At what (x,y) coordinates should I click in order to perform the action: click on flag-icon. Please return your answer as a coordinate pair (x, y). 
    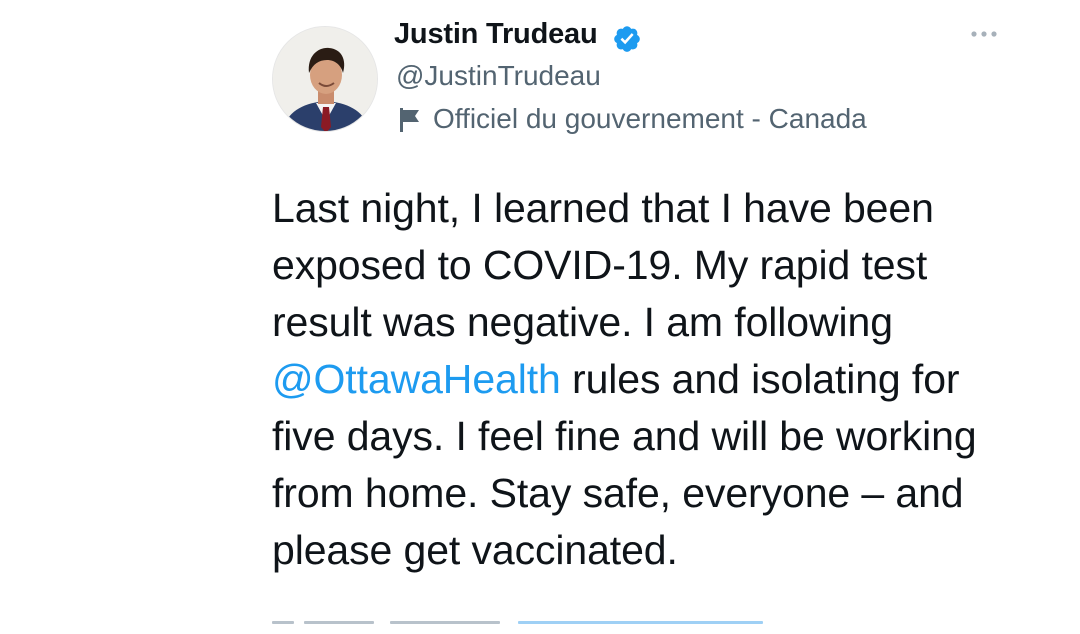
    Looking at the image, I should click on (409, 120).